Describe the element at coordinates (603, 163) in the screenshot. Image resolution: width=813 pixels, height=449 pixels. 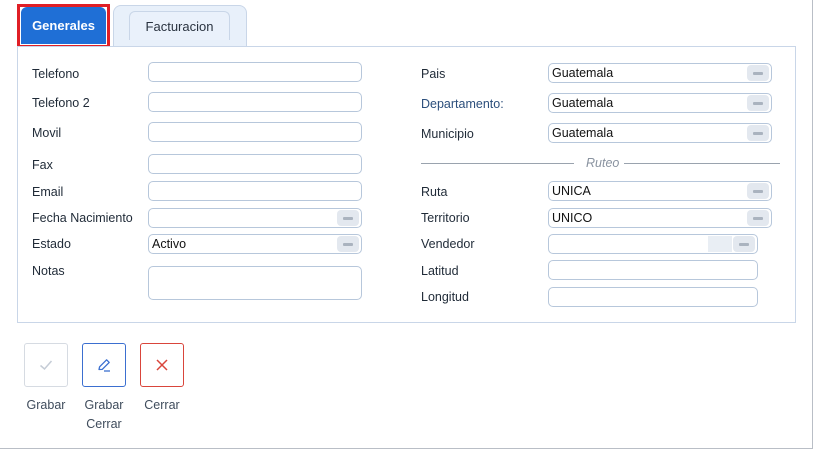
I see `ruteo-section-title: Ruteo` at that location.